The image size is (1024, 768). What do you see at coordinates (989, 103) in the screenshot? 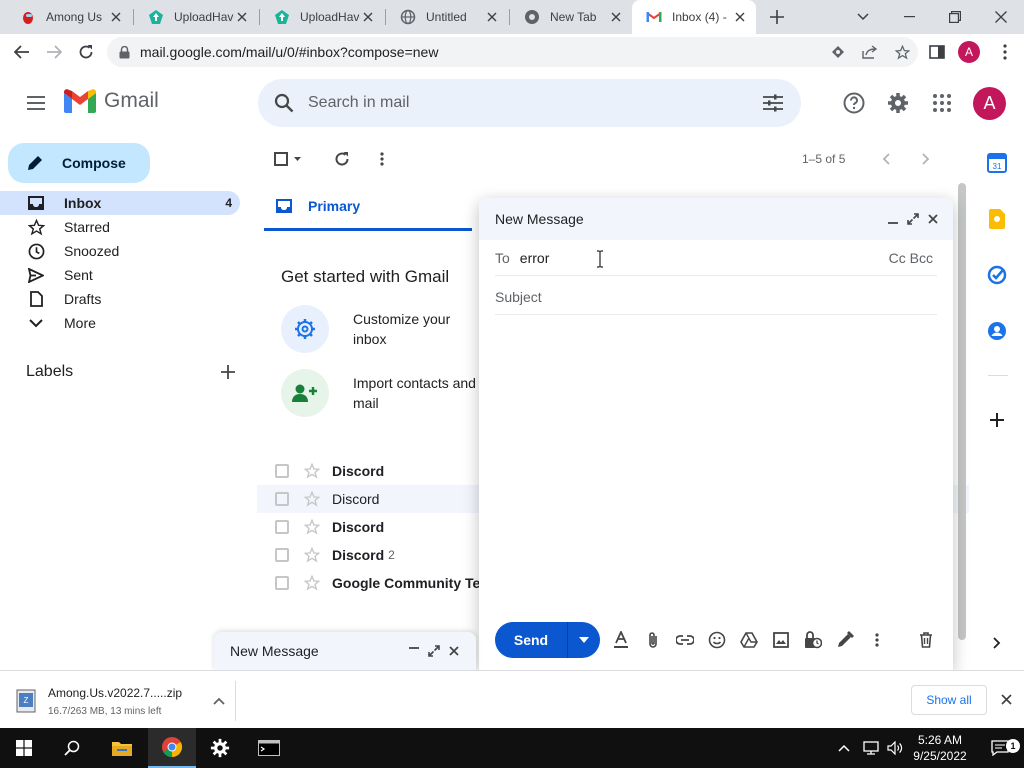
I see `account-avatar: A` at bounding box center [989, 103].